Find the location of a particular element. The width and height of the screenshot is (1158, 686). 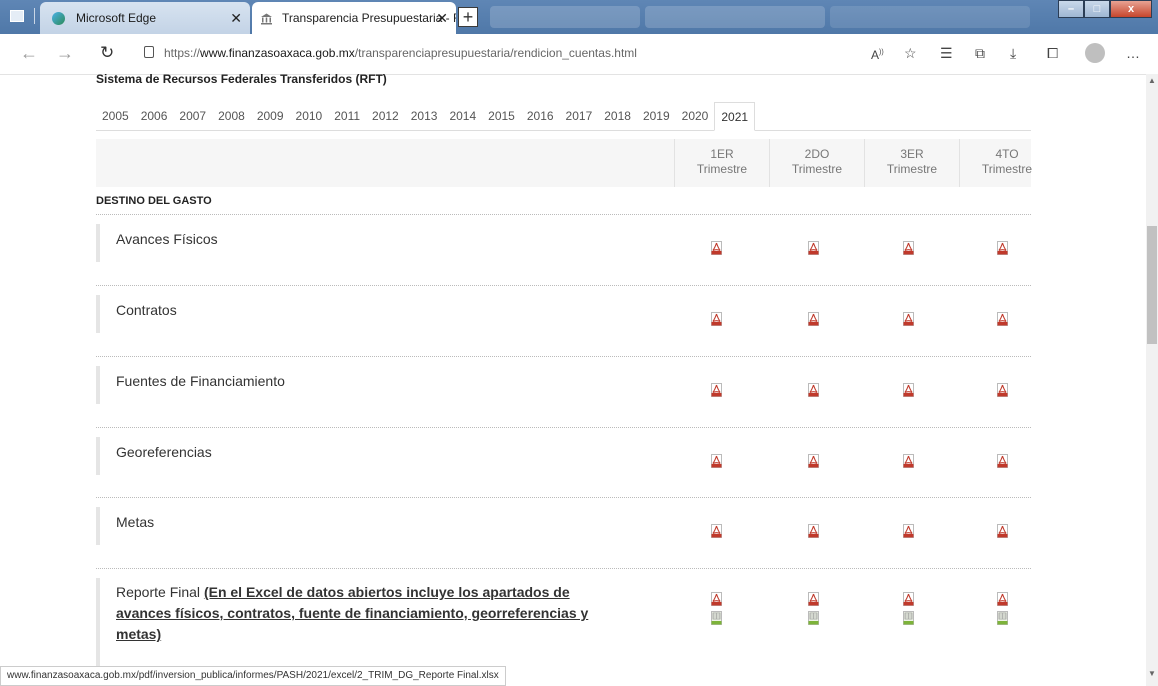

back-arrow-icon: ← is located at coordinates (29, 53).